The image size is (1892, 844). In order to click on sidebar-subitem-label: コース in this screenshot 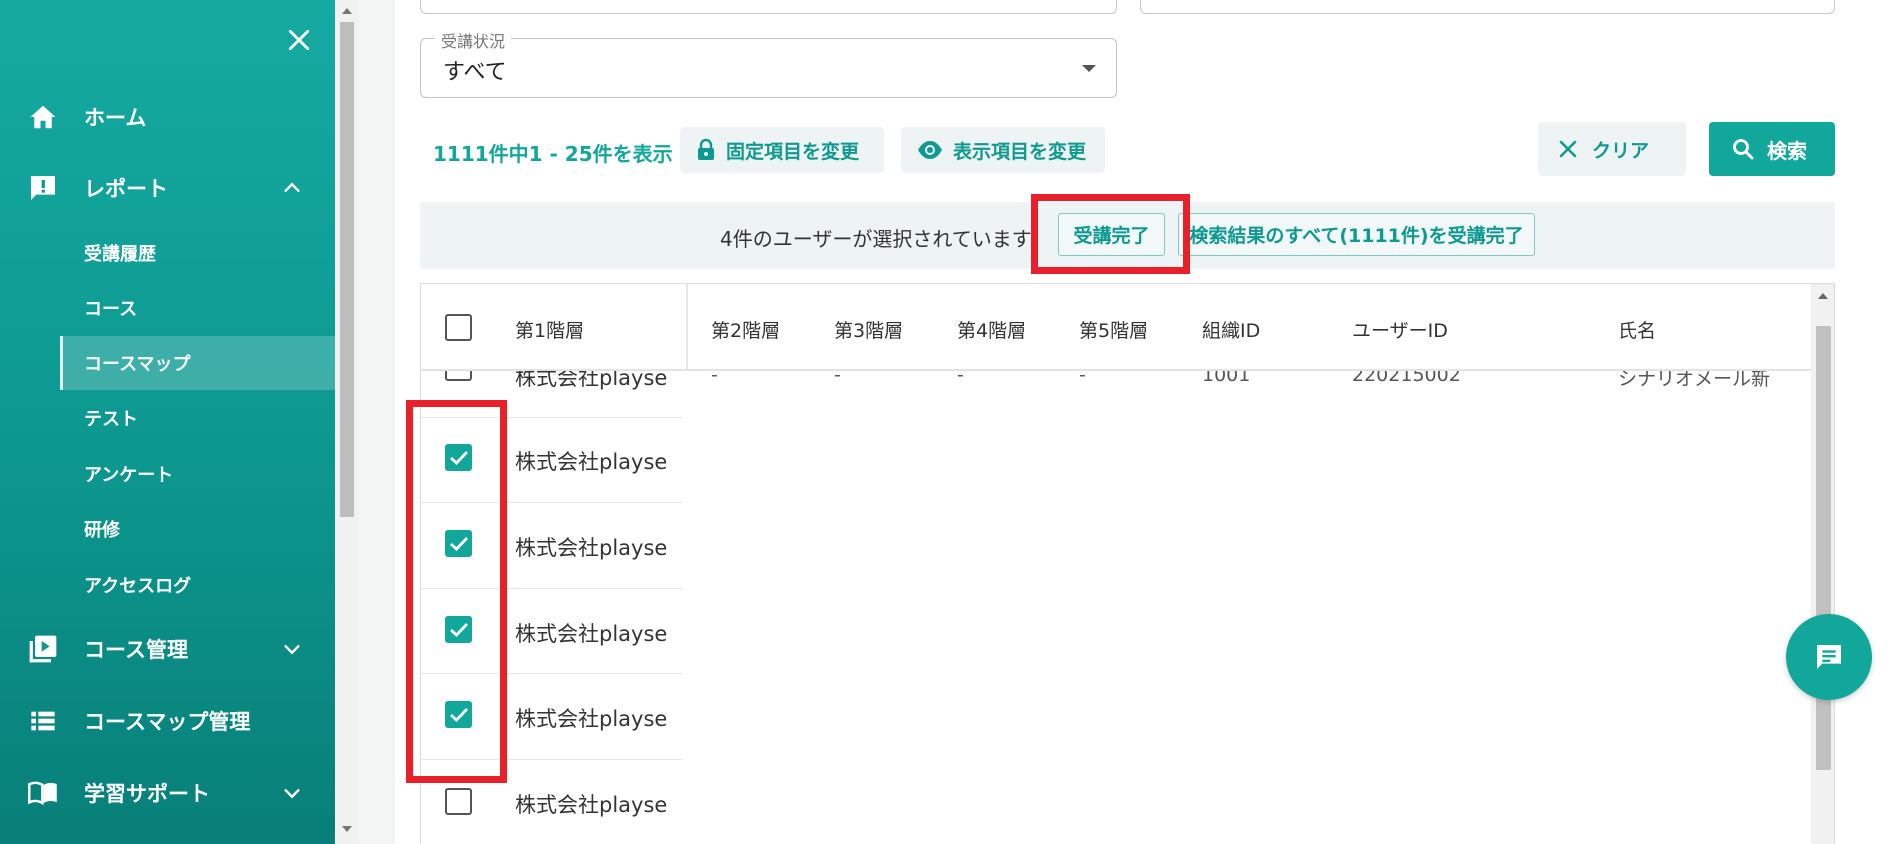, I will do `click(111, 309)`.